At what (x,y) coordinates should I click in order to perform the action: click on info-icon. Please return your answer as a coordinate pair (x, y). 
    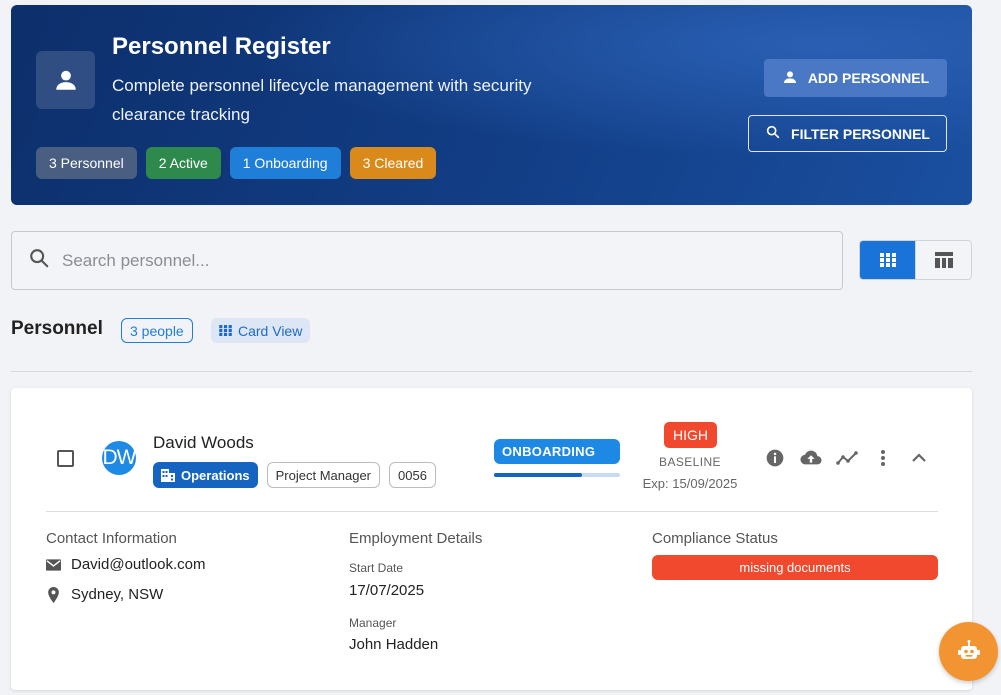
    Looking at the image, I should click on (774, 457).